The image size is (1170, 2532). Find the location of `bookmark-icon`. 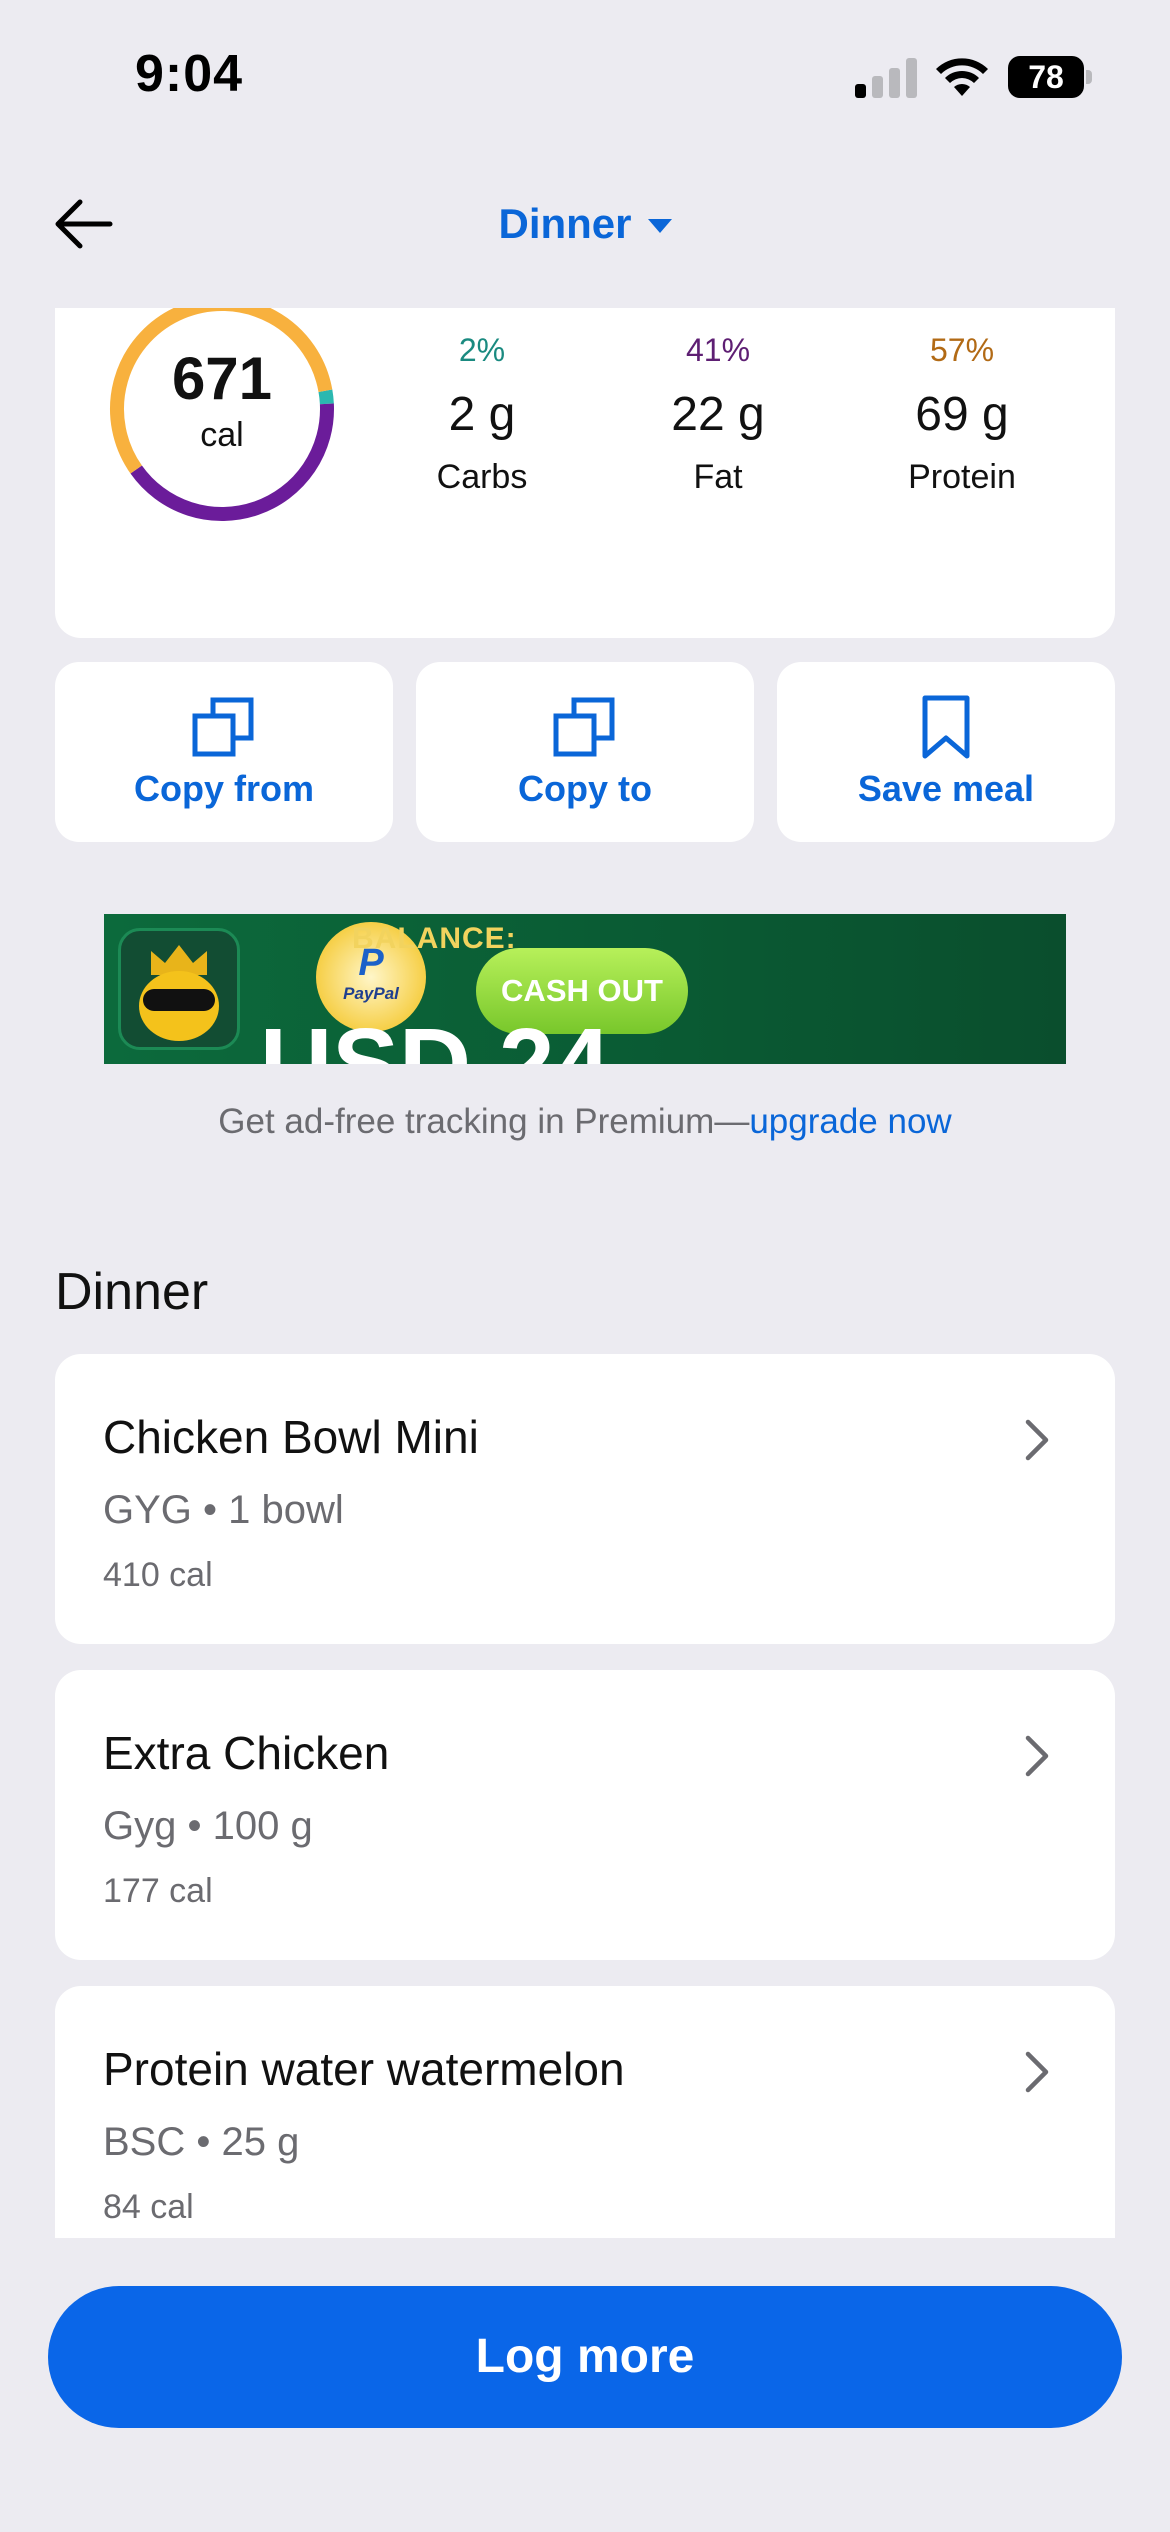

bookmark-icon is located at coordinates (946, 727).